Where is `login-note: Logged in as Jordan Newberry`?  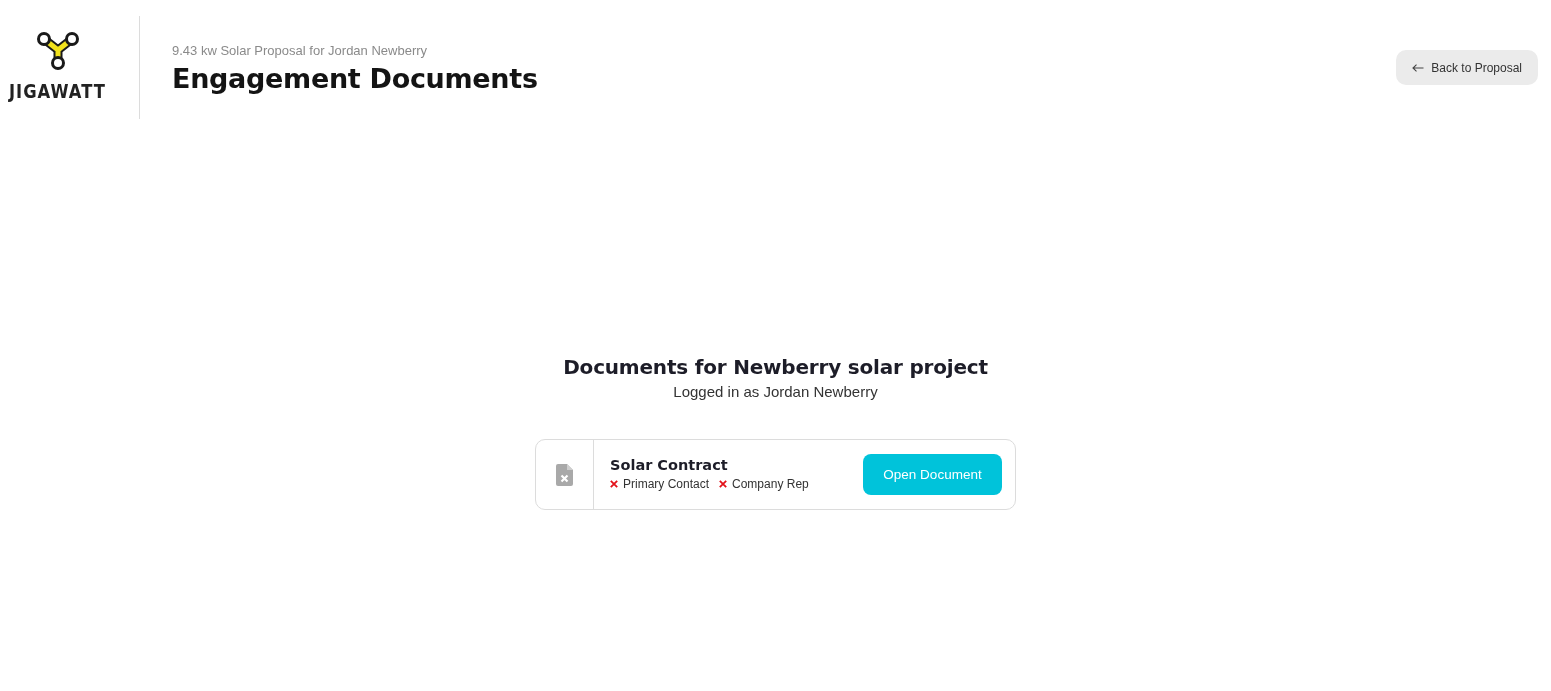
login-note: Logged in as Jordan Newberry is located at coordinates (775, 392).